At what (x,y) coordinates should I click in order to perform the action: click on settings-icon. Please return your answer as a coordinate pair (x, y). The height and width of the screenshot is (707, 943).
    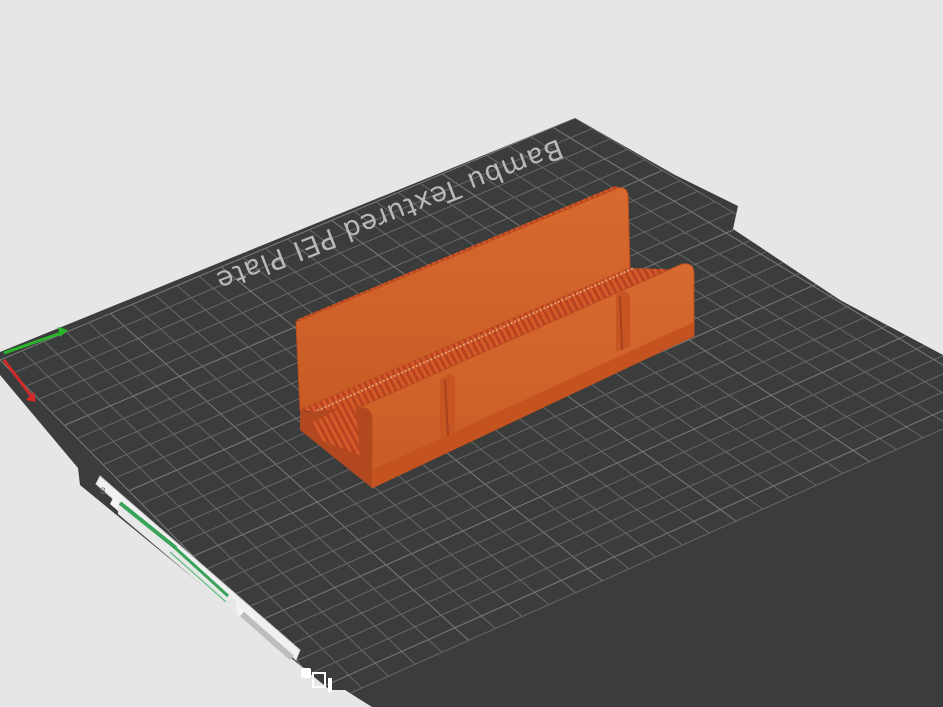
    Looking at the image, I should click on (330, 685).